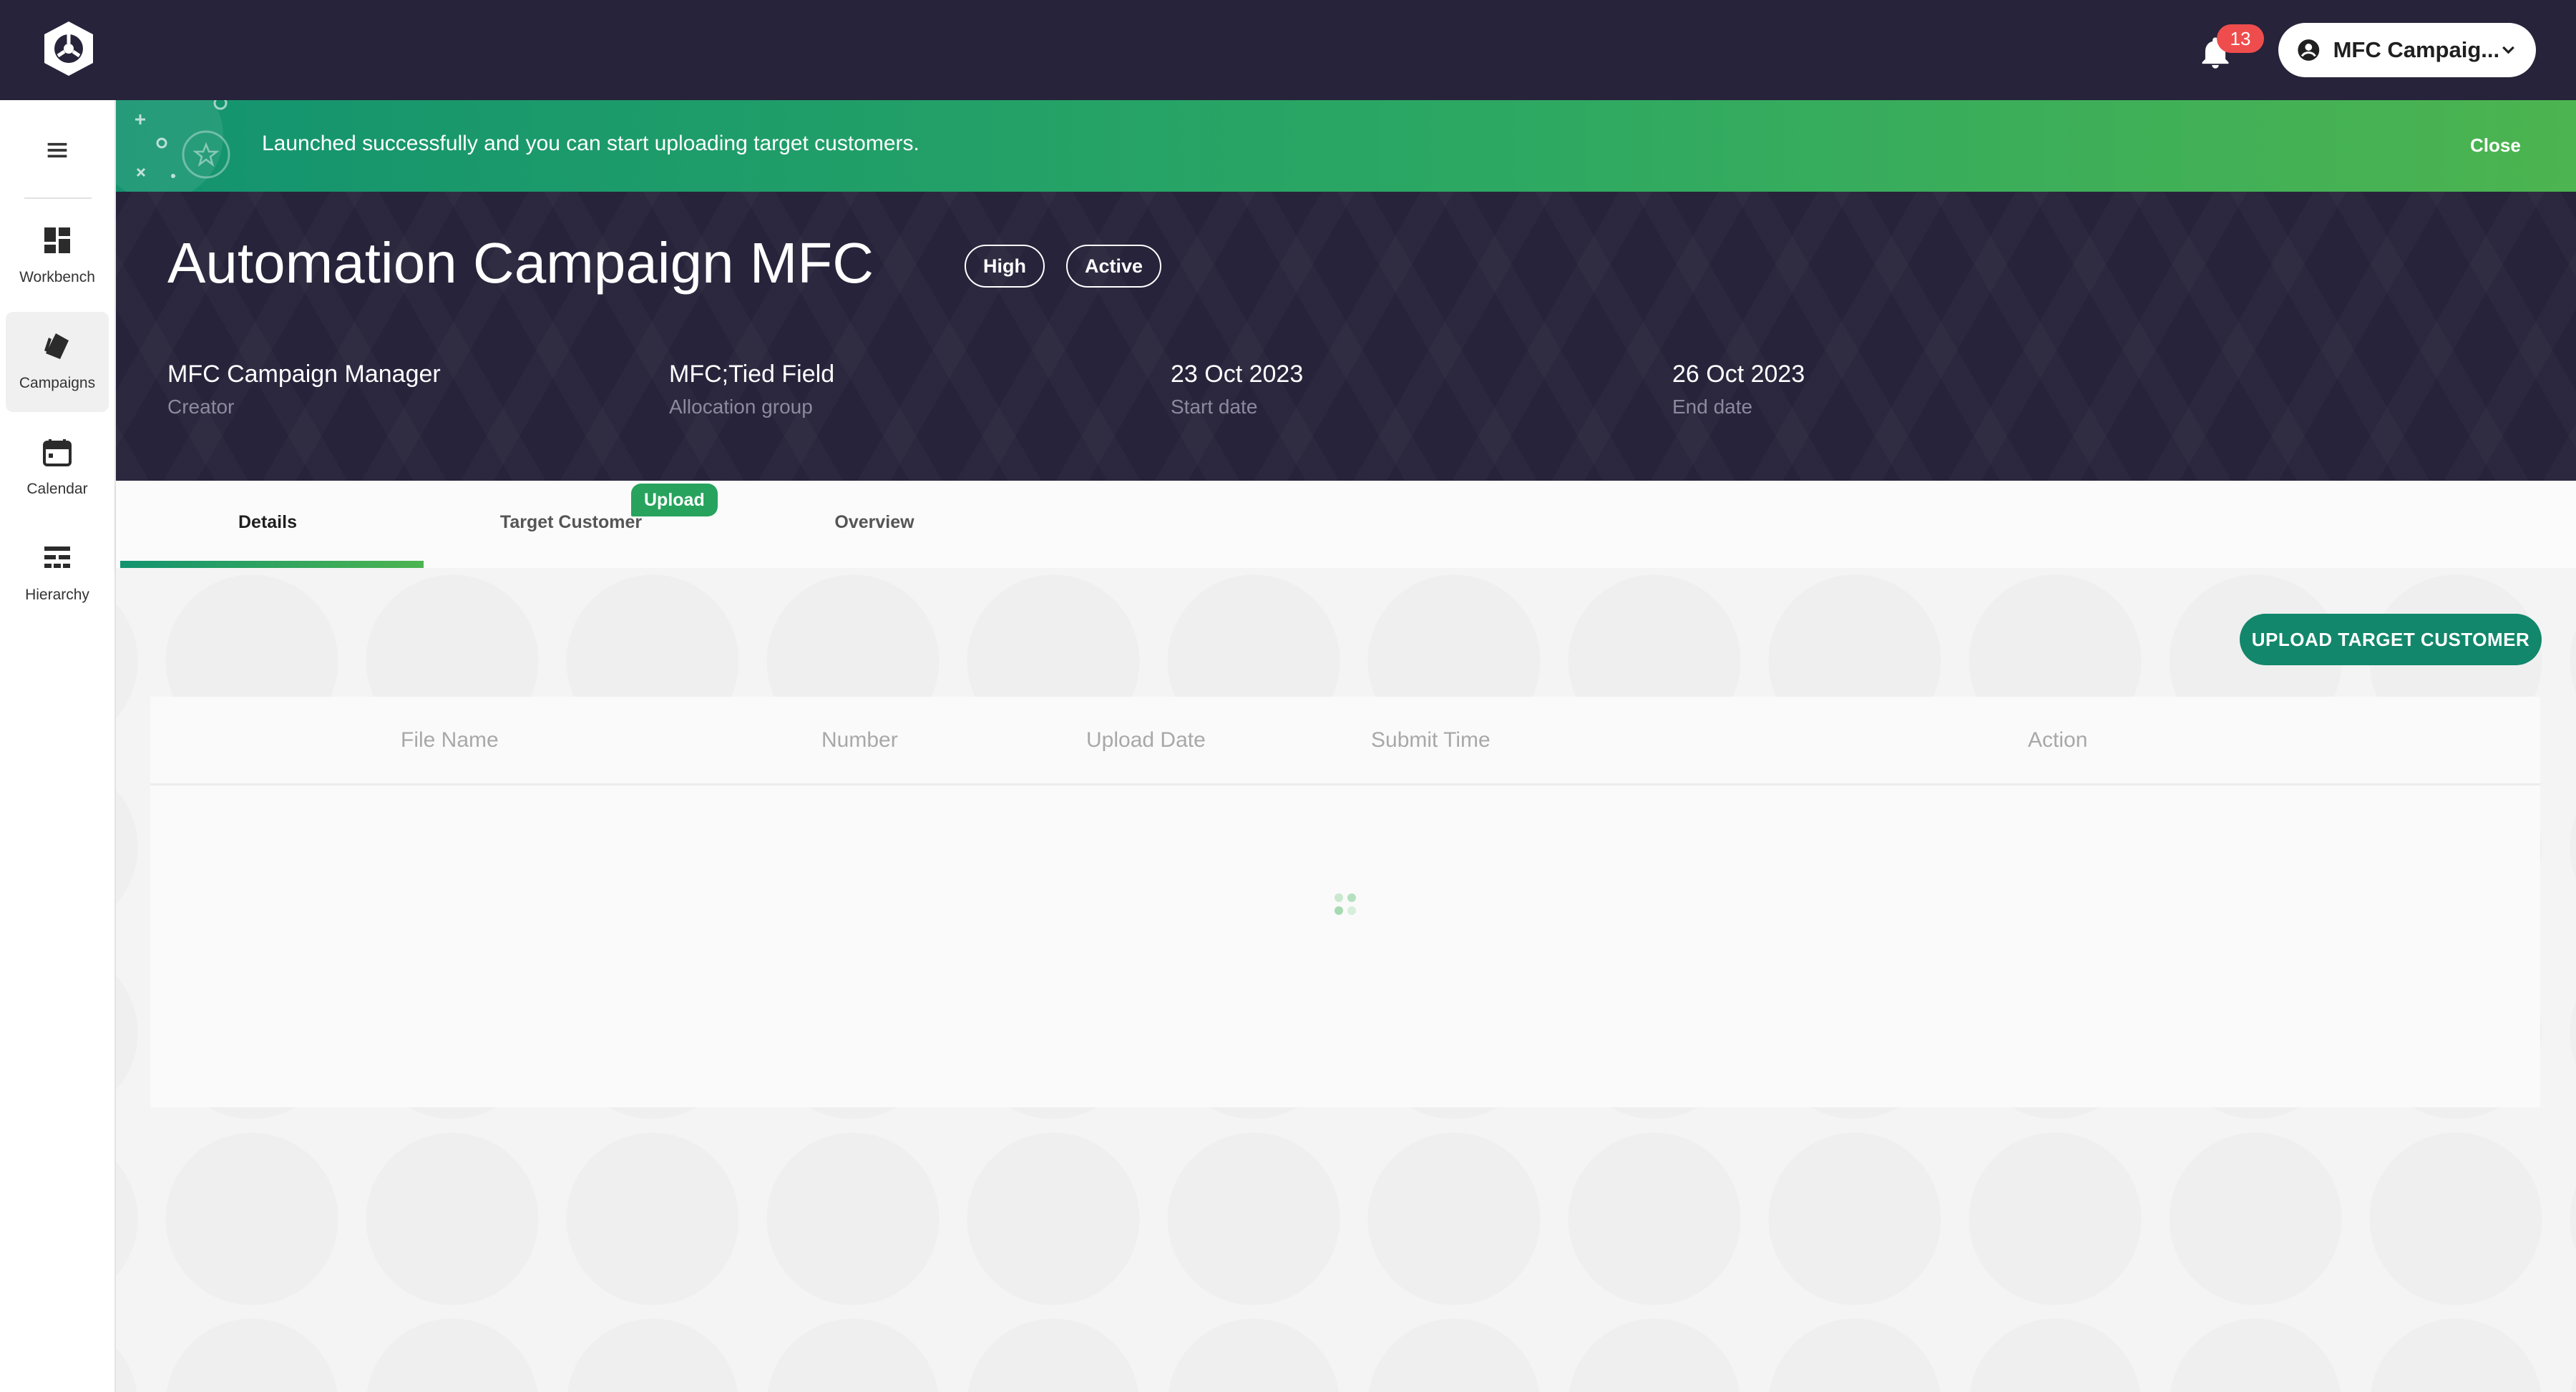 The height and width of the screenshot is (1392, 2576). What do you see at coordinates (57, 489) in the screenshot?
I see `sidebar-item-label: Calendar` at bounding box center [57, 489].